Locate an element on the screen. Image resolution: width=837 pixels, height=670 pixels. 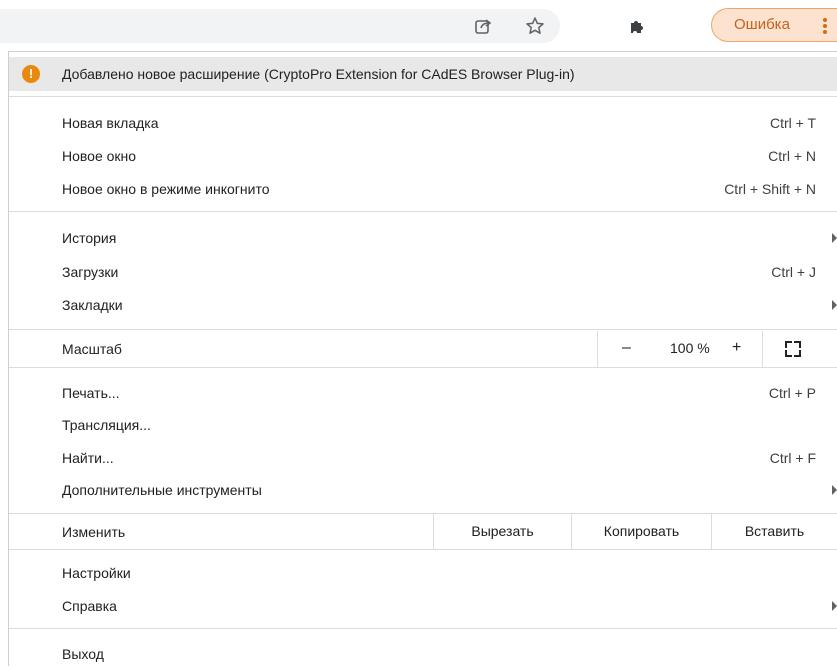
shortcut-label: Ctrl + P is located at coordinates (792, 393).